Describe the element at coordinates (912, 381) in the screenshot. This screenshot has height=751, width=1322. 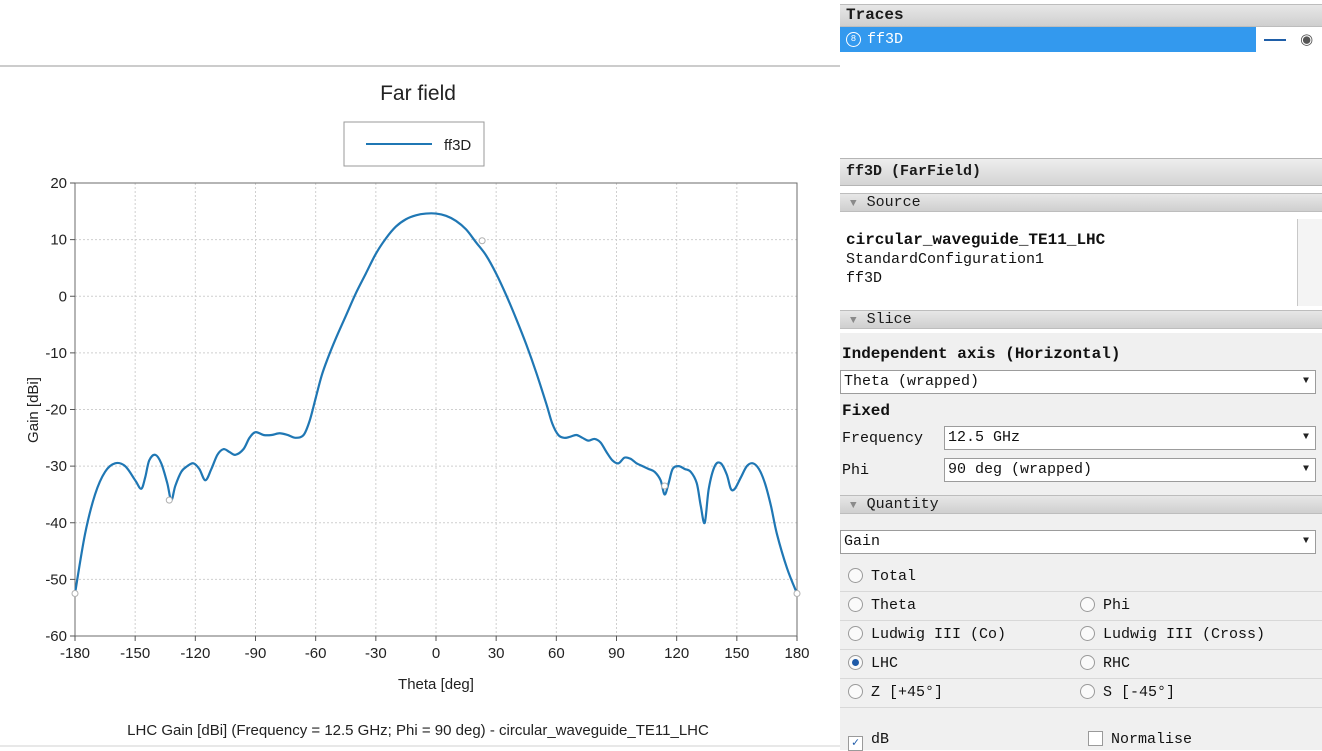
I see `independent-axis-value: Theta (wrapped)` at that location.